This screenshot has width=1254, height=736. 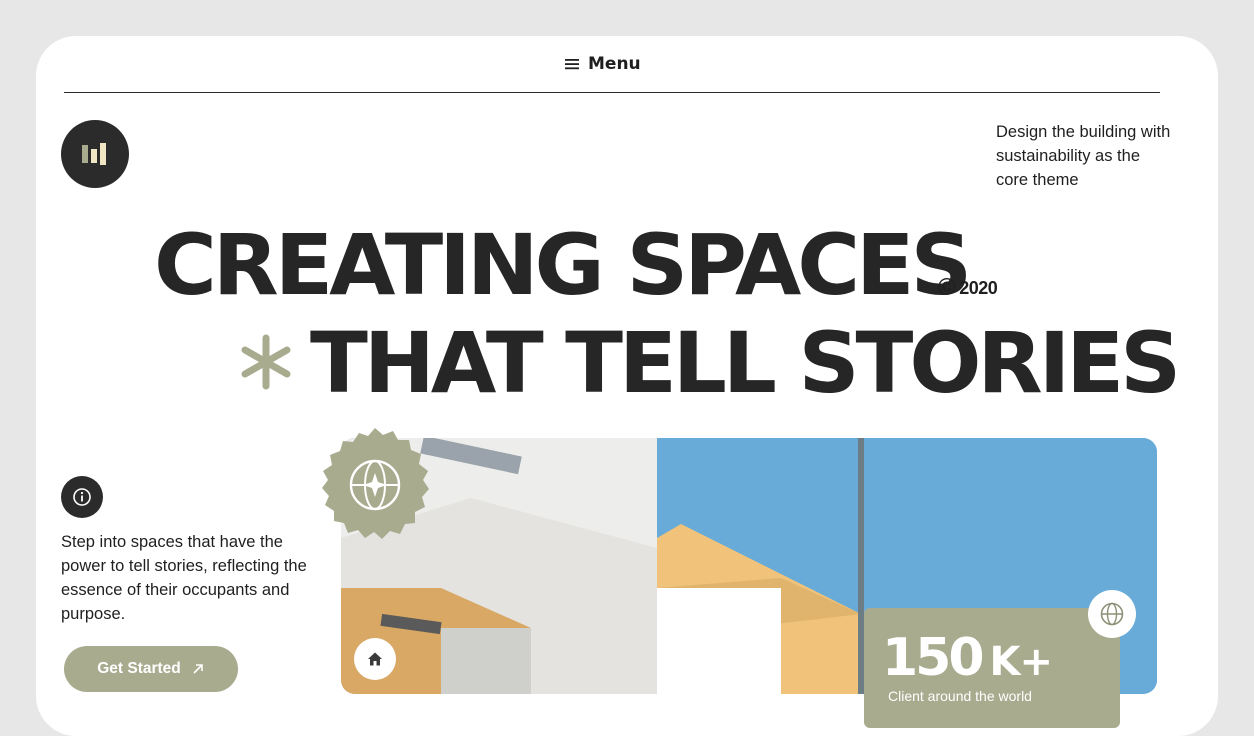 I want to click on year-label: © 2020, so click(x=968, y=287).